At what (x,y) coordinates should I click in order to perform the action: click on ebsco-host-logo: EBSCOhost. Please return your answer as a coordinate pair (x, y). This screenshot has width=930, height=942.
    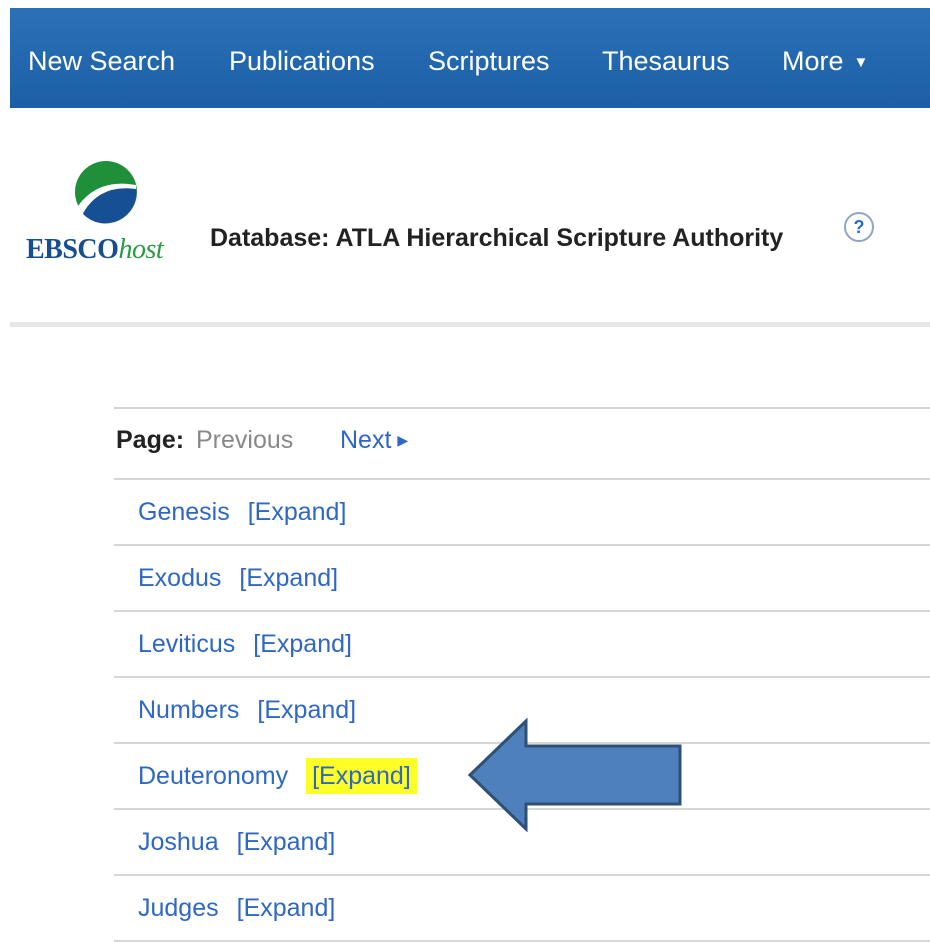
    Looking at the image, I should click on (95, 250).